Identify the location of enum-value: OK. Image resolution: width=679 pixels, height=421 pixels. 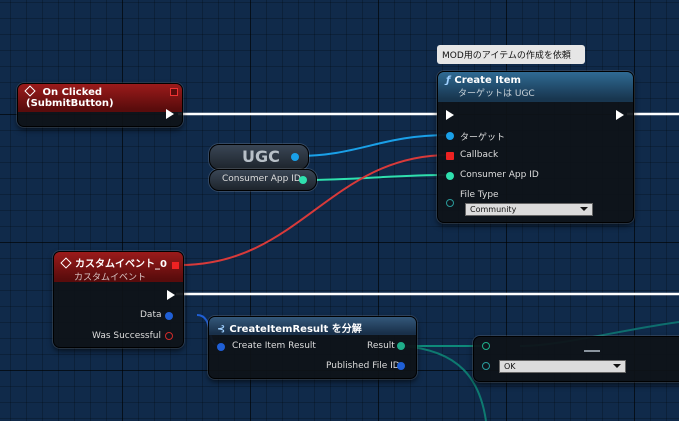
(510, 366).